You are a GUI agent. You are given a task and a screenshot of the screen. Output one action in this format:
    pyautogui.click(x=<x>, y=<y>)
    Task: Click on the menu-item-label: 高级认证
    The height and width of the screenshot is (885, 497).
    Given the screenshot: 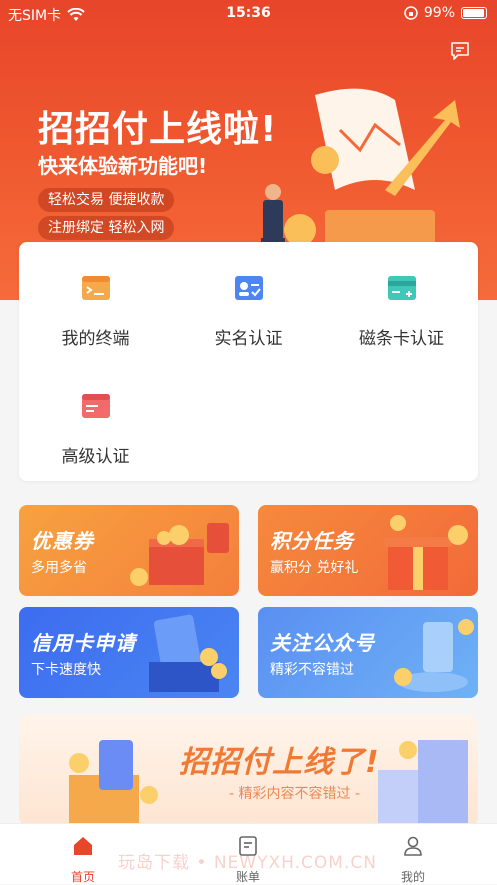 What is the action you would take?
    pyautogui.click(x=95, y=457)
    